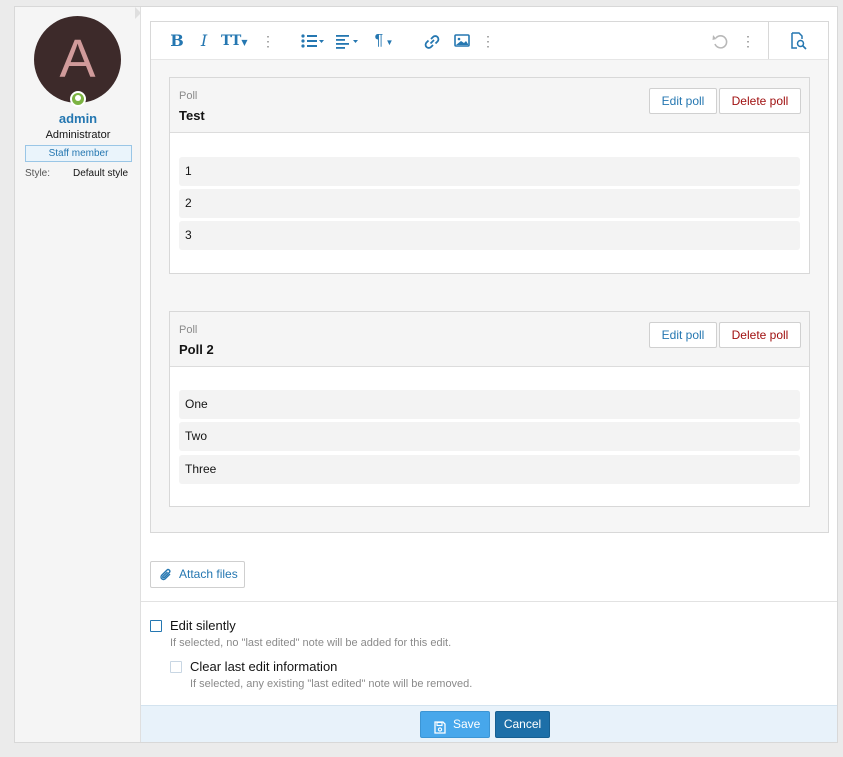 Image resolution: width=843 pixels, height=757 pixels. What do you see at coordinates (489, 469) in the screenshot?
I see `poll-option: Three` at bounding box center [489, 469].